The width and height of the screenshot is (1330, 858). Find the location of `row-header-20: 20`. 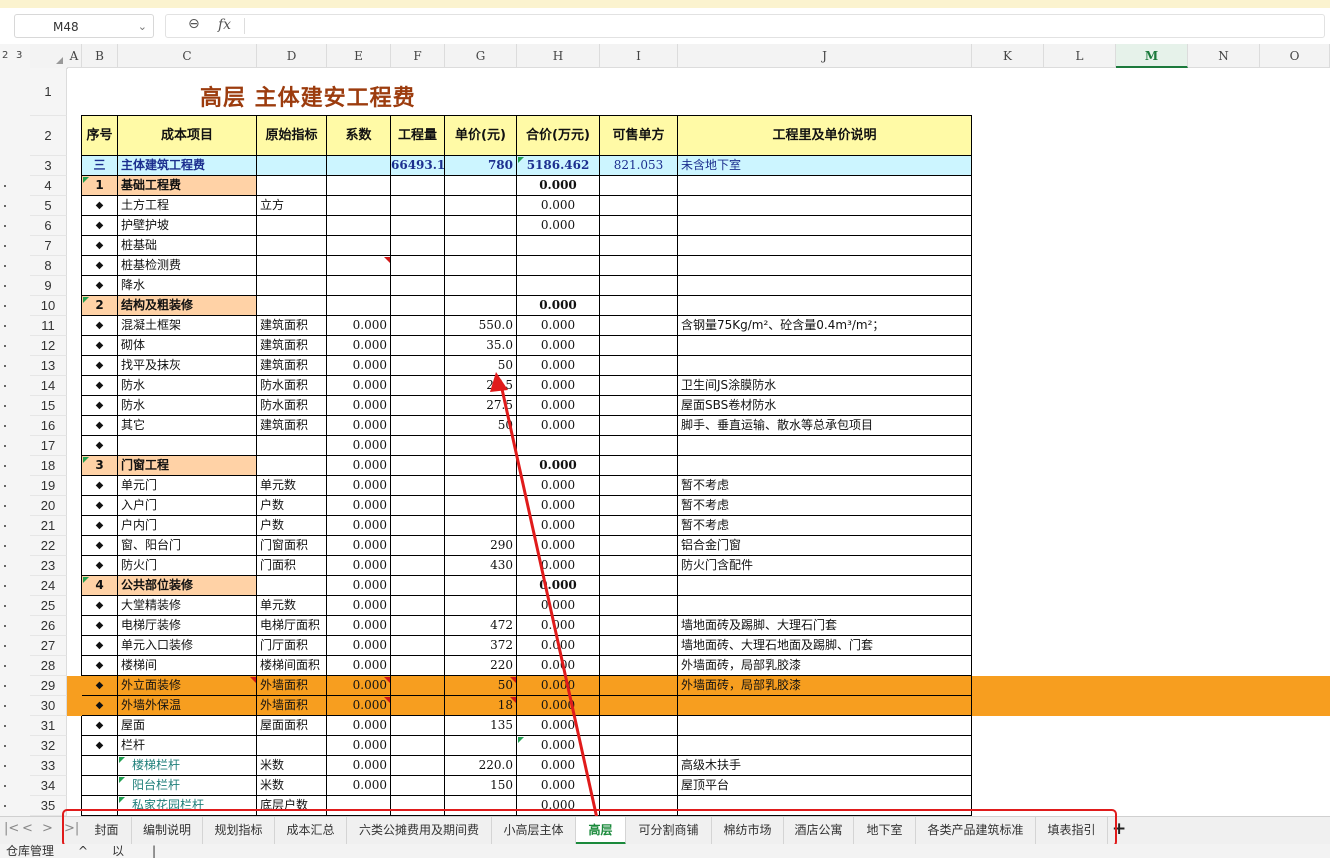

row-header-20: 20 is located at coordinates (48, 506).